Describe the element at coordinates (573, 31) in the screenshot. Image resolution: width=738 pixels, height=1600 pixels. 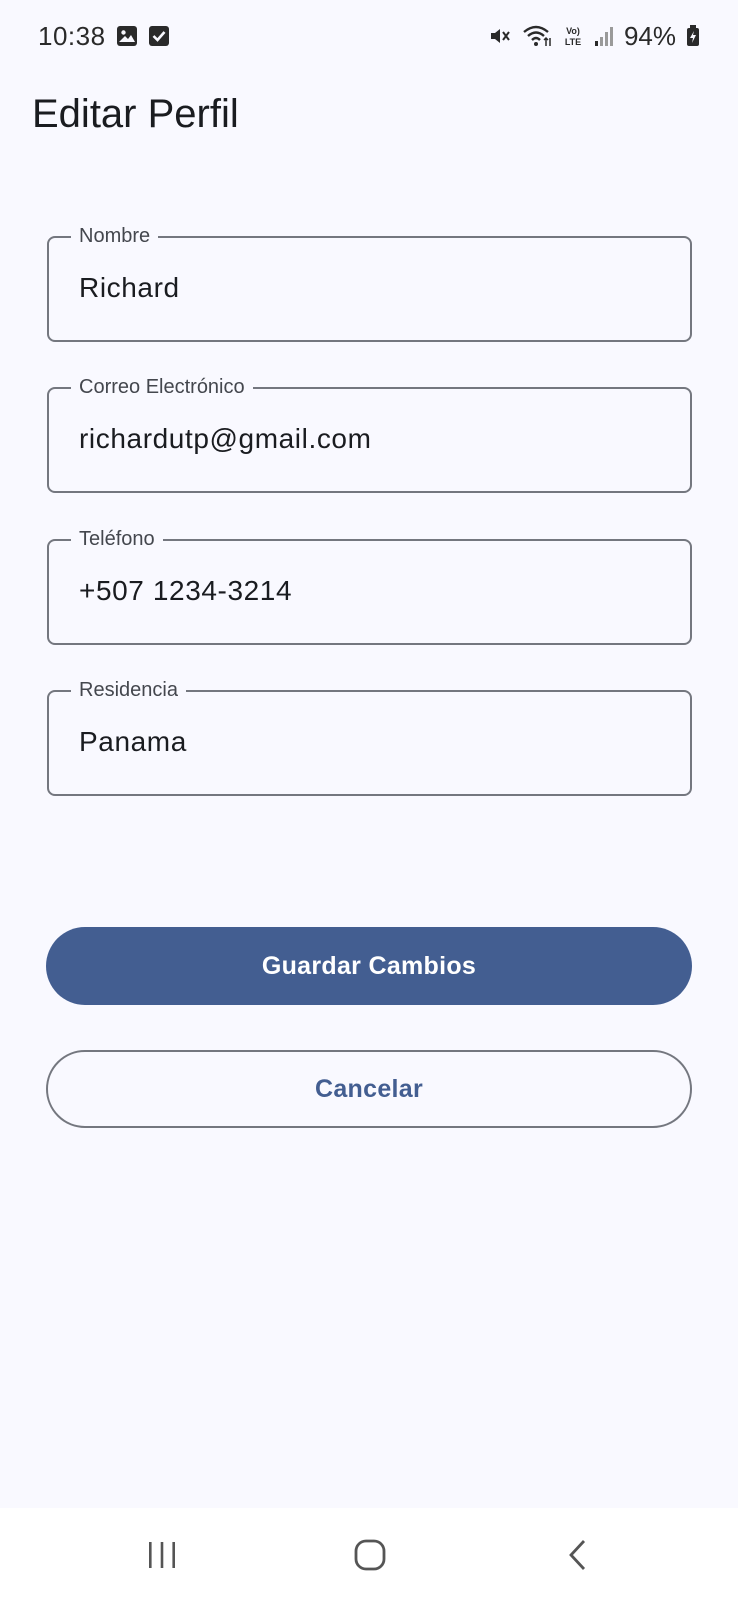
I see `svg-text: Vo)` at that location.